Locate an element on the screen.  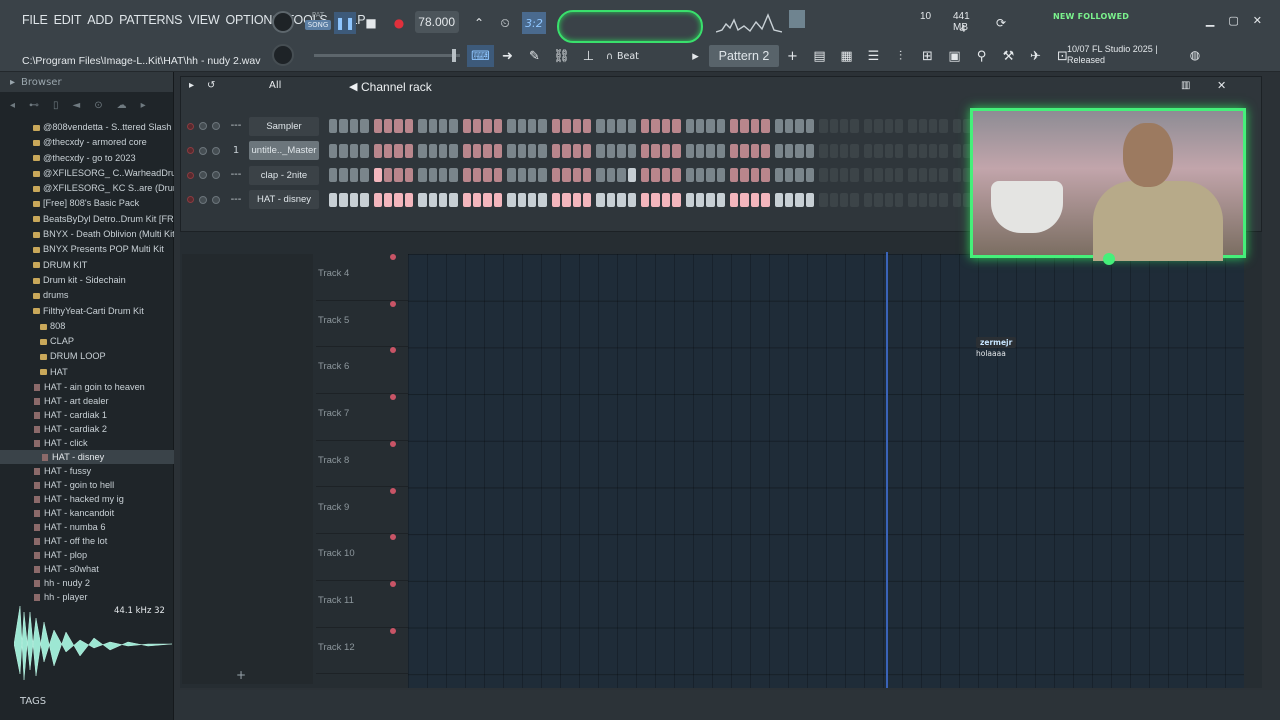
playlist-track-header: Track 4 is located at coordinates (362, 277).